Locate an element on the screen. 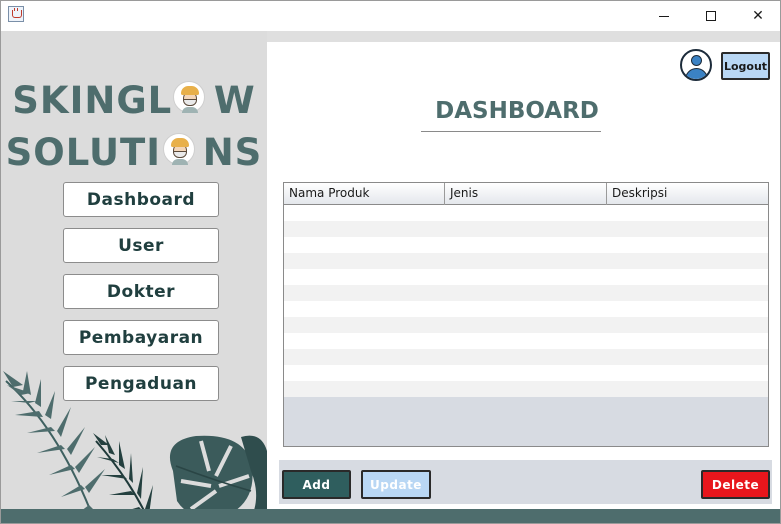 This screenshot has height=524, width=781. column-header-deskripsi: Deskripsi is located at coordinates (687, 194).